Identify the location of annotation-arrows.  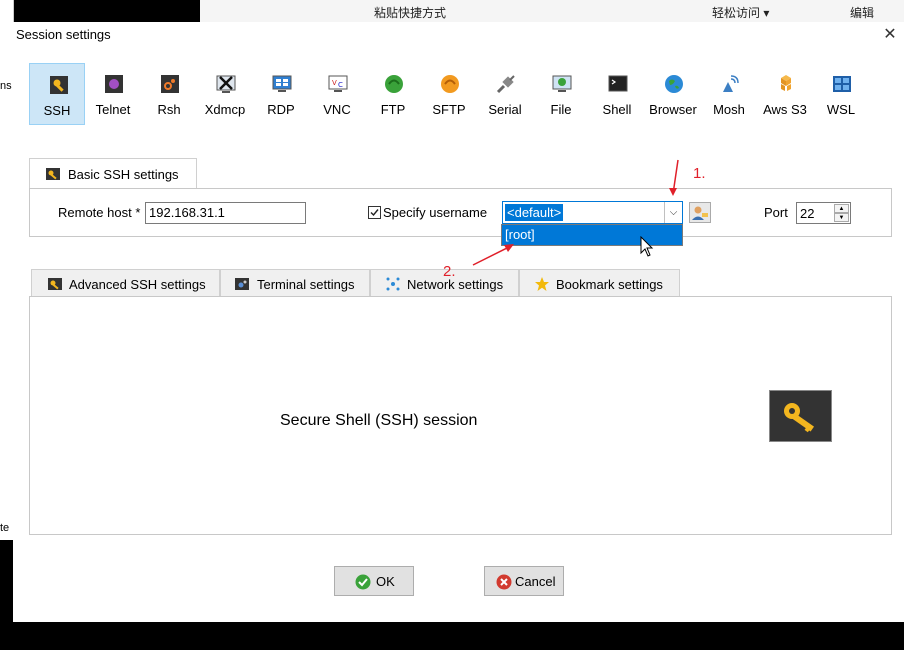
(575, 212).